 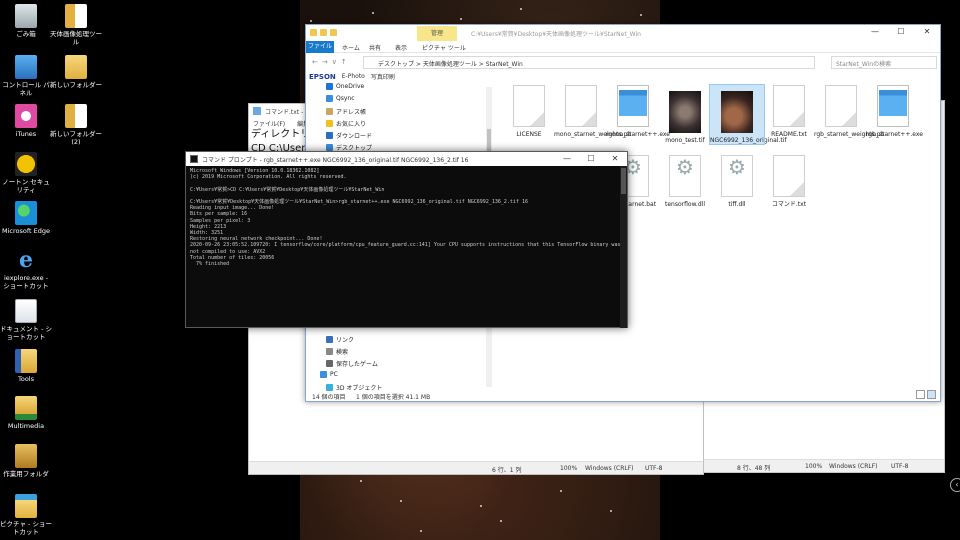 I want to click on desktop-icon-astro-tools: 天体画像処理ツール, so click(x=76, y=25).